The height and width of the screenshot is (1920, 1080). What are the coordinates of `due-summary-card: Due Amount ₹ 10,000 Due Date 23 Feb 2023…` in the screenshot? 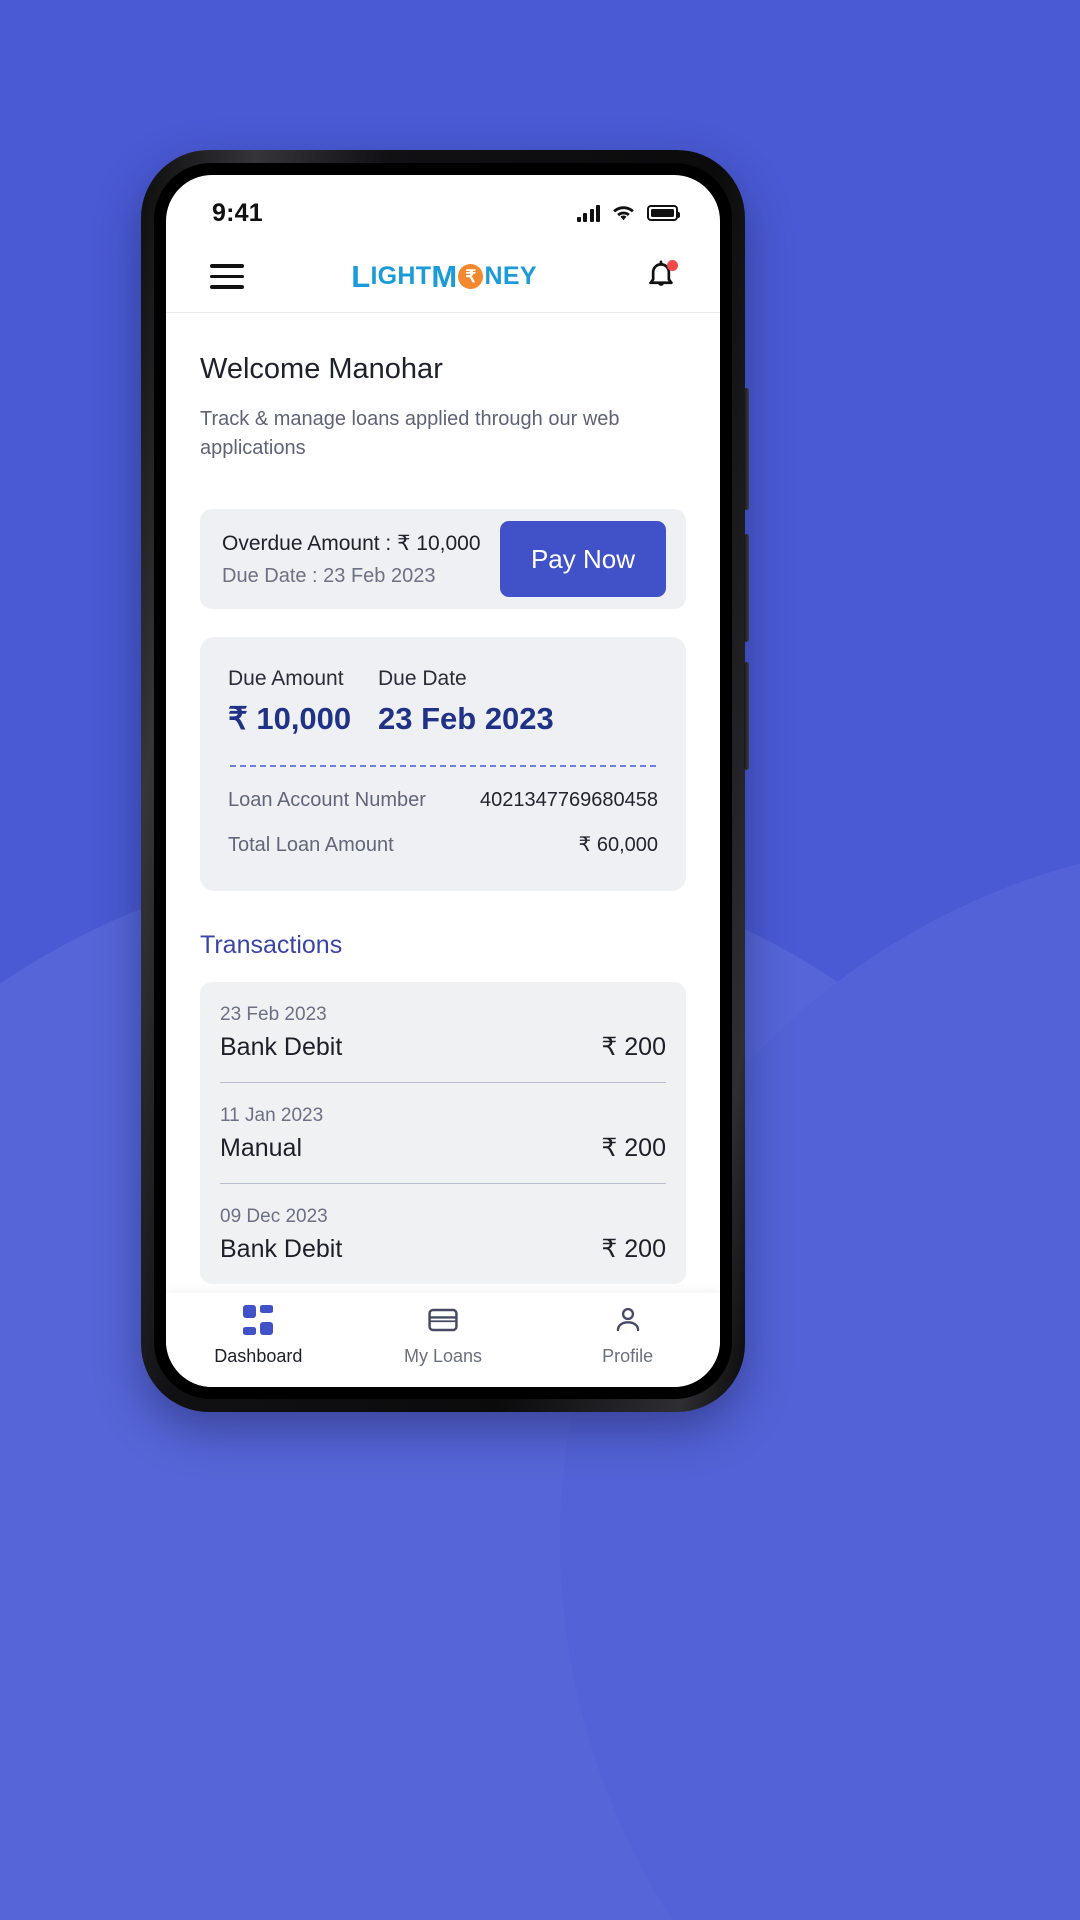 It's located at (443, 764).